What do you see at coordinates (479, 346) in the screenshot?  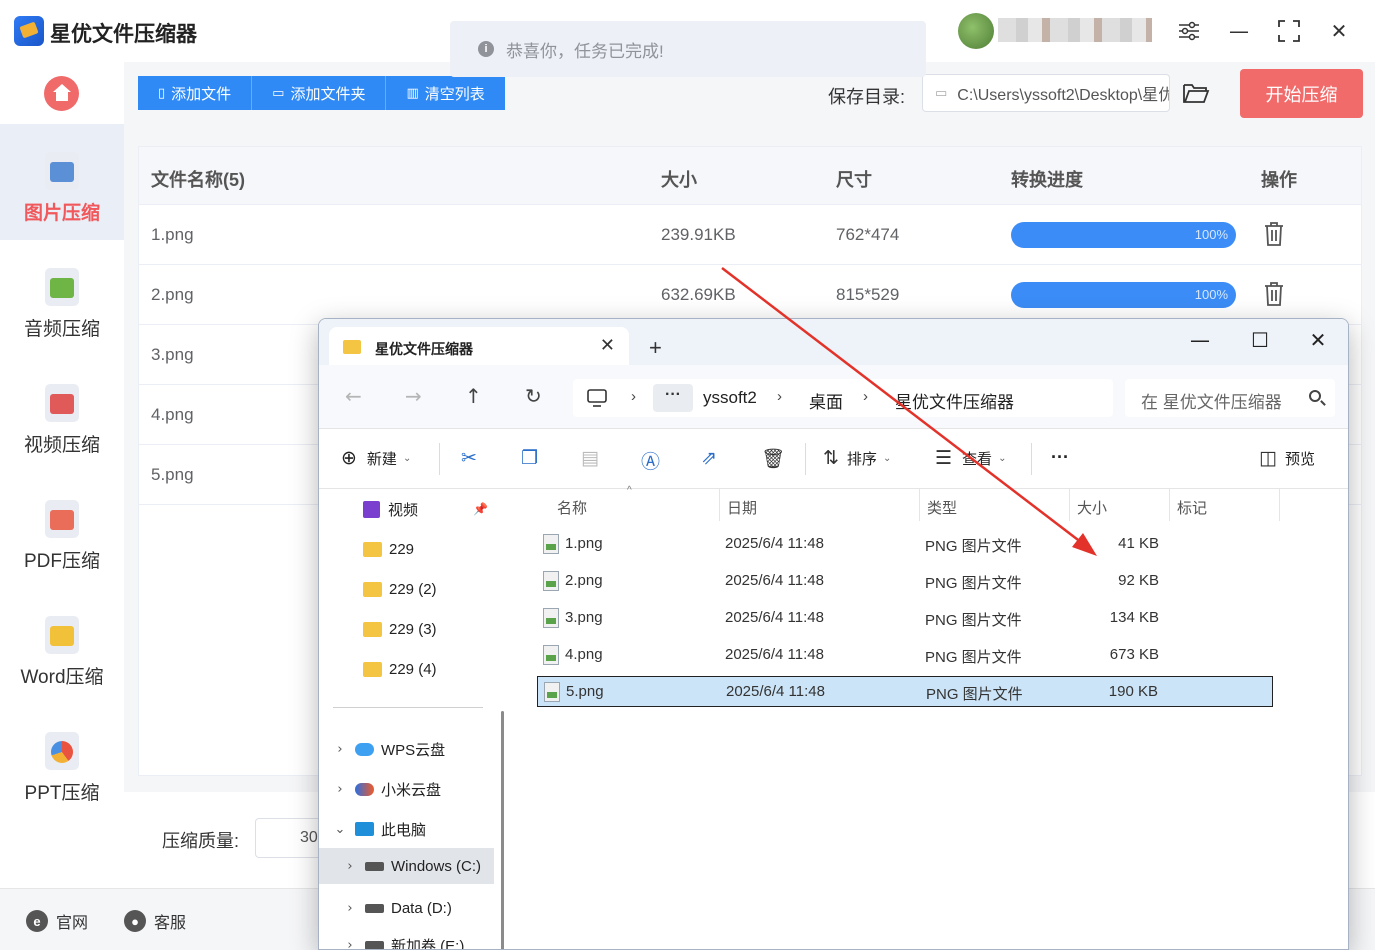 I see `explorer-tab: 星优文件压缩器 ✕` at bounding box center [479, 346].